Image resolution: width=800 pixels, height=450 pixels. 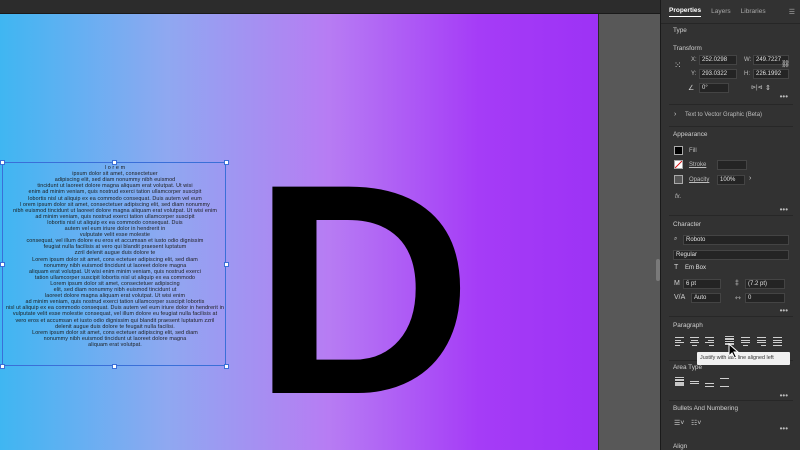 I want to click on opacity-label: Opacity, so click(x=699, y=180).